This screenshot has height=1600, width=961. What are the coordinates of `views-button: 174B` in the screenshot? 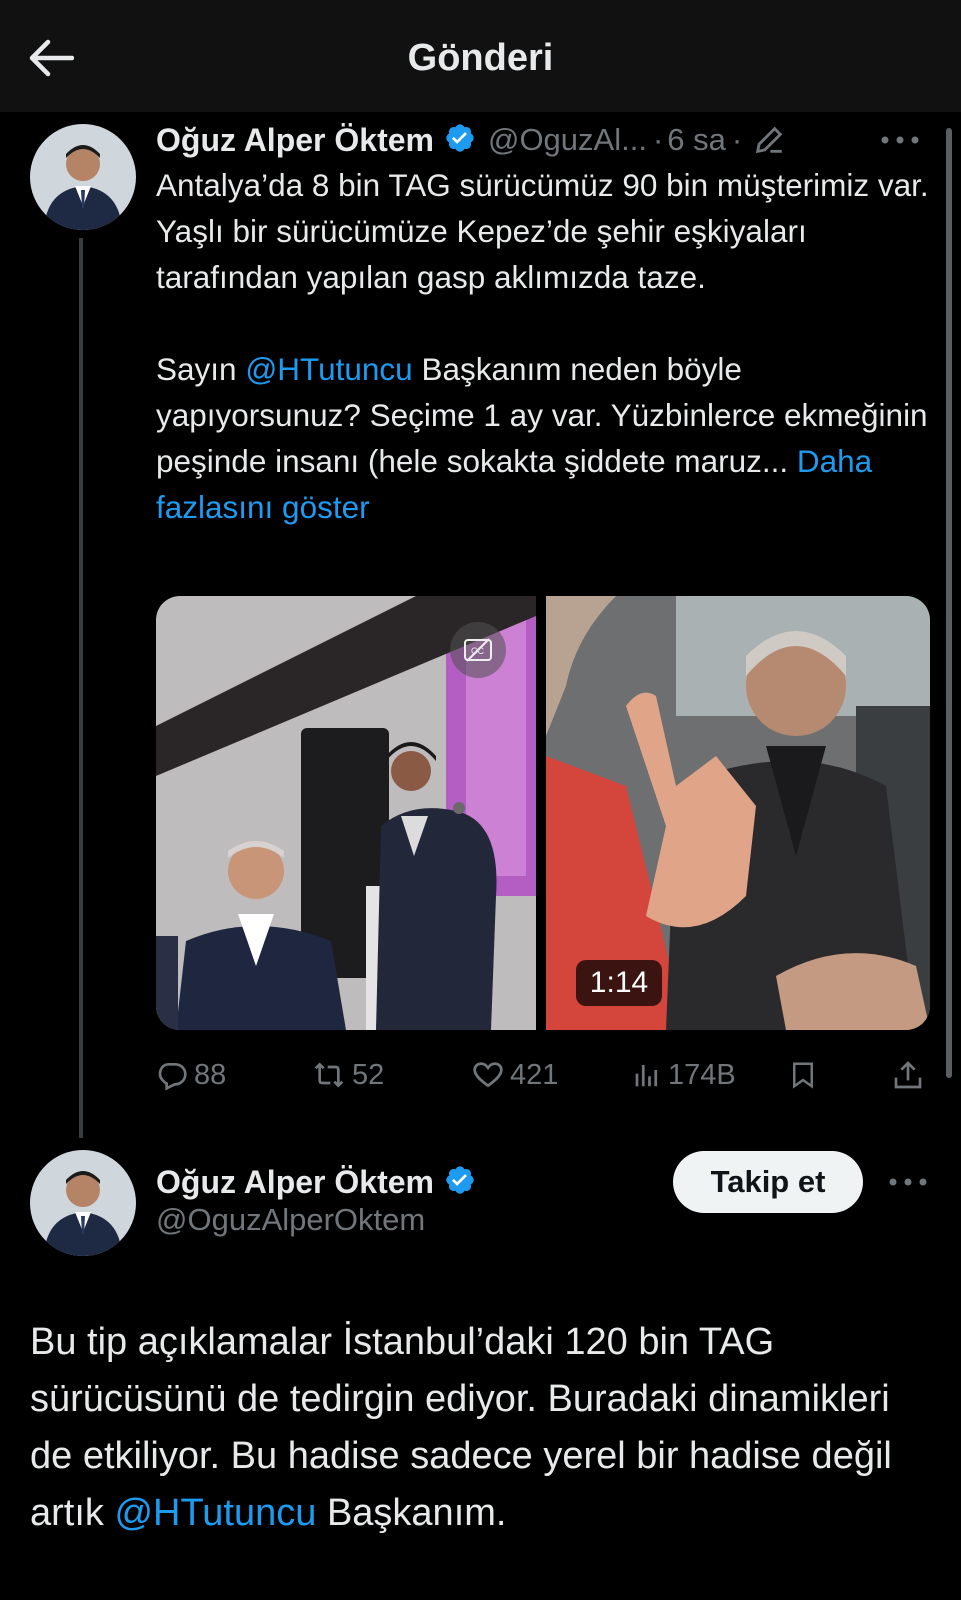 It's located at (684, 1075).